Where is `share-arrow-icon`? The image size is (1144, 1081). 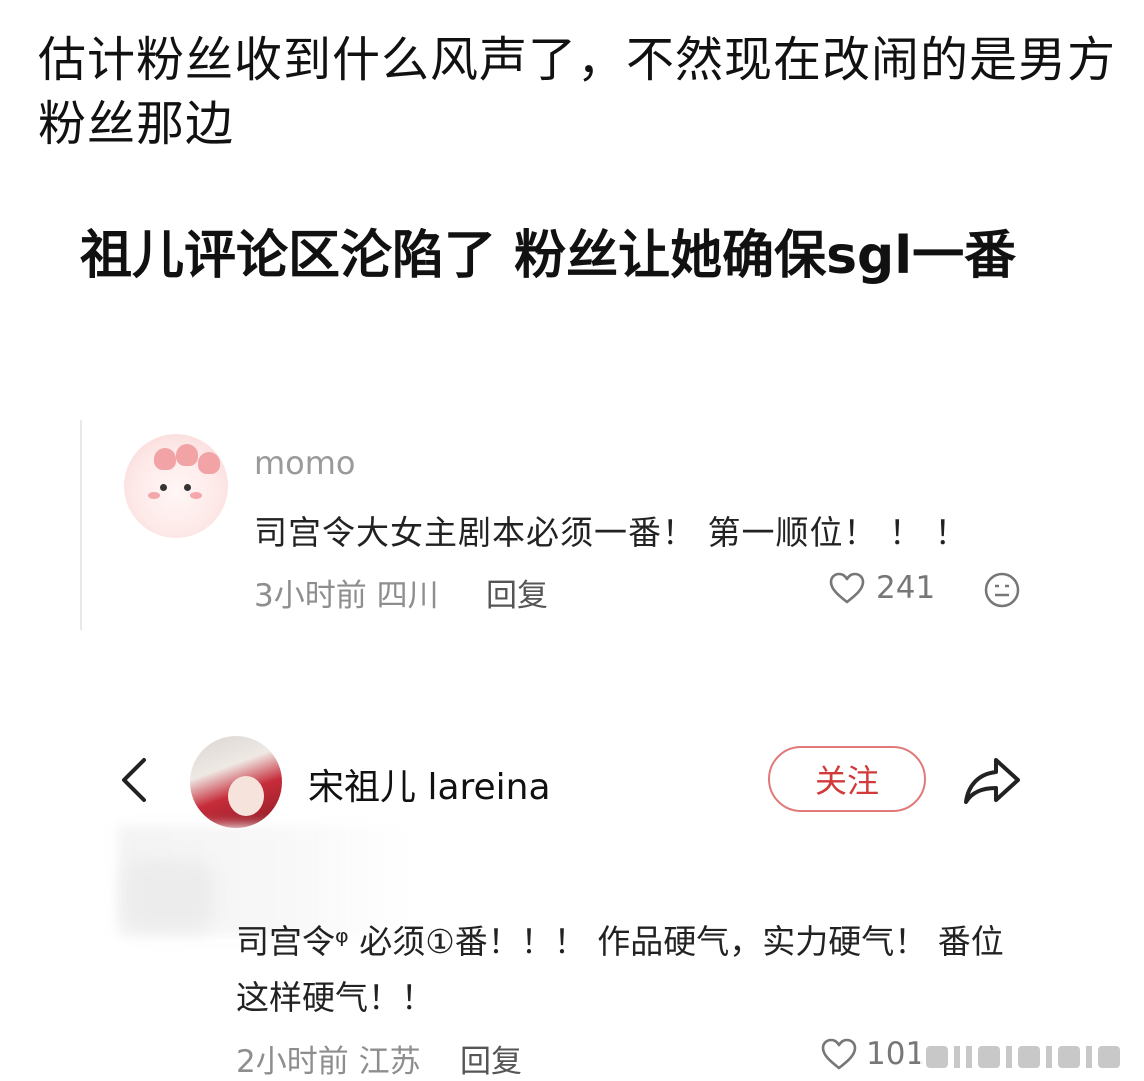
share-arrow-icon is located at coordinates (992, 780).